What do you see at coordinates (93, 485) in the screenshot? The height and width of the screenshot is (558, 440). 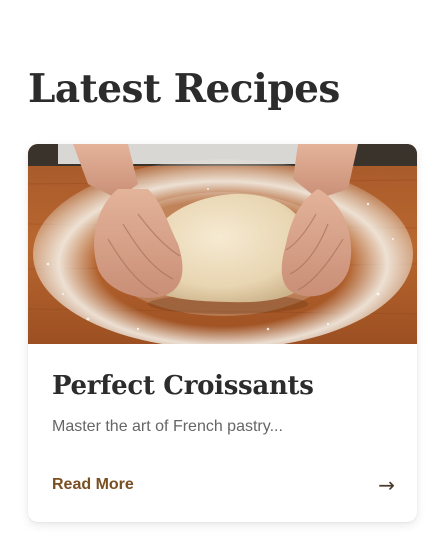 I see `read-more-link: Read More` at bounding box center [93, 485].